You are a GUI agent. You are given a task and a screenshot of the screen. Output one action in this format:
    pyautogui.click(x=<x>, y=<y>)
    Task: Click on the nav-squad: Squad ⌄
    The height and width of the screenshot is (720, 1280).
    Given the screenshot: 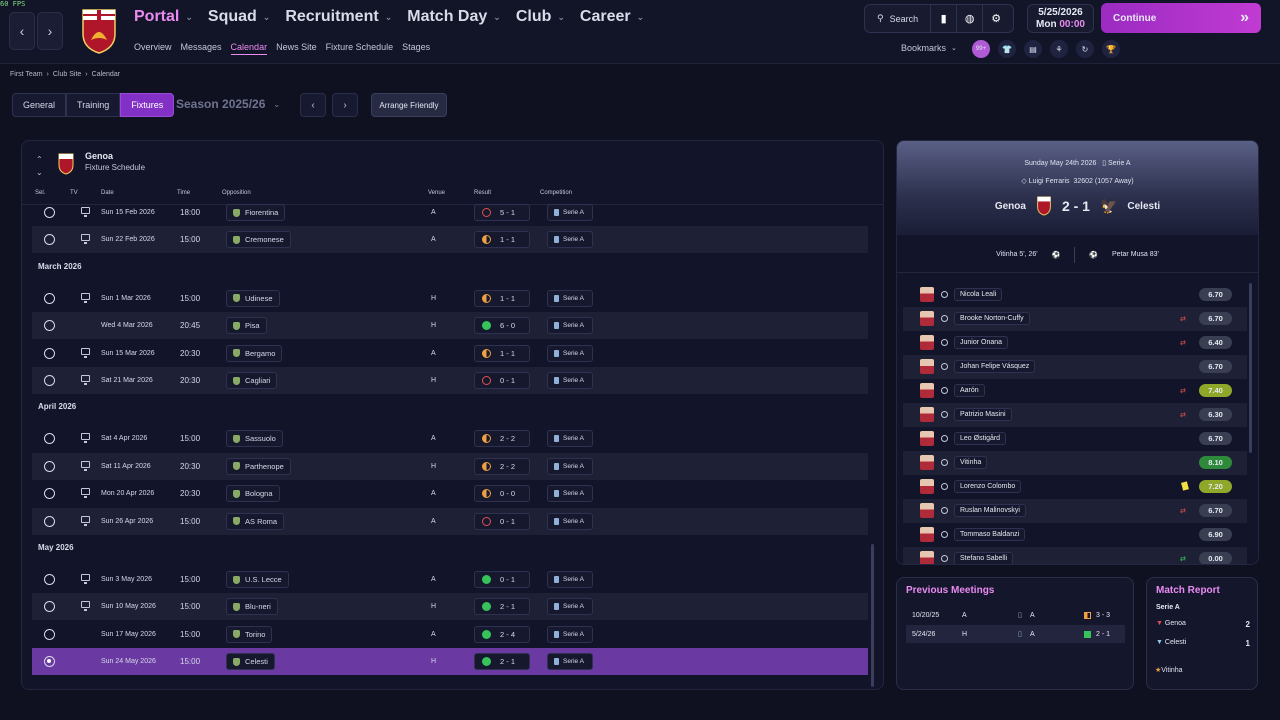 What is the action you would take?
    pyautogui.click(x=239, y=17)
    